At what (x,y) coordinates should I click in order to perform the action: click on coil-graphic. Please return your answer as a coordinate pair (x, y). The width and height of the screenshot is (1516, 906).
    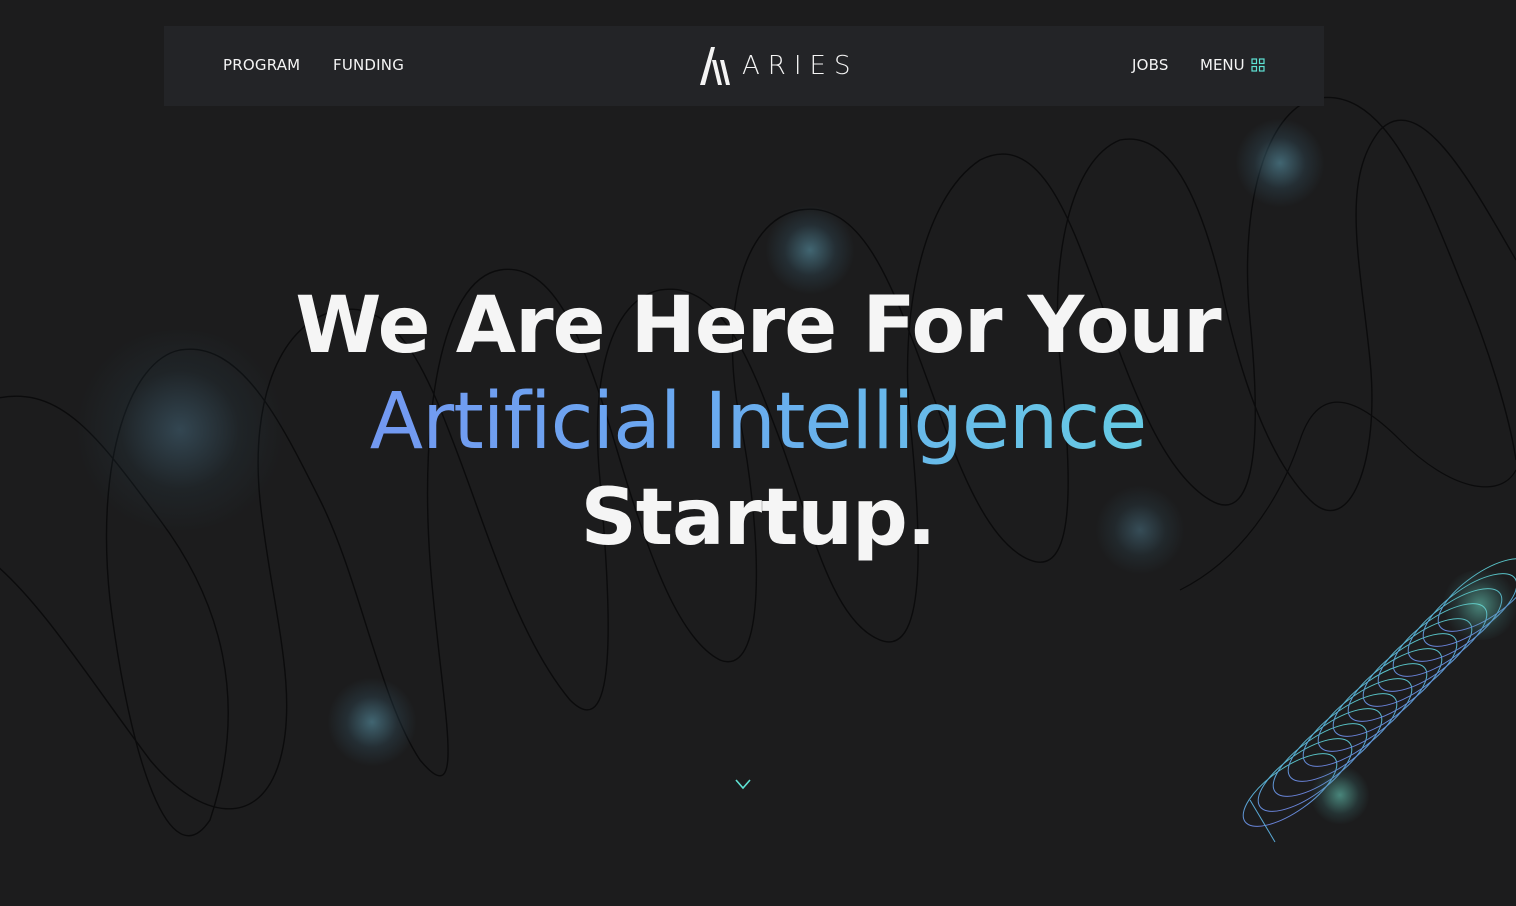
    Looking at the image, I should click on (1379, 700).